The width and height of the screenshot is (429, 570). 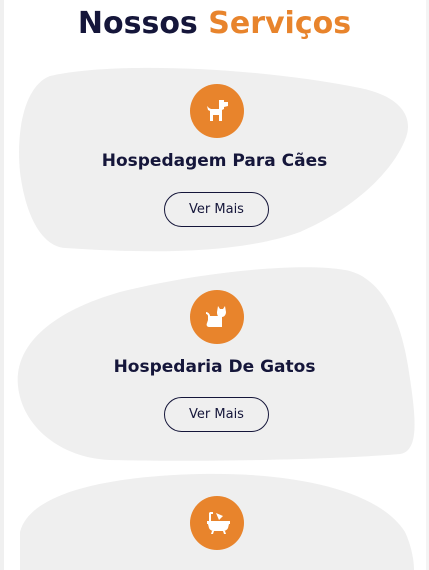 I want to click on cat-icon, so click(x=216, y=316).